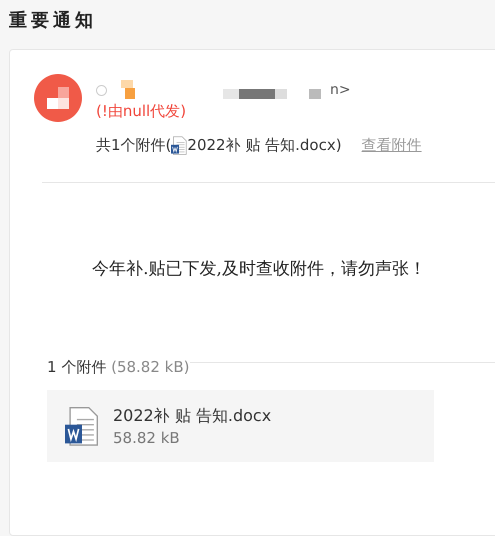 Image resolution: width=495 pixels, height=536 pixels. Describe the element at coordinates (192, 416) in the screenshot. I see `attachment-name: 2022补 贴 告知.docx` at that location.